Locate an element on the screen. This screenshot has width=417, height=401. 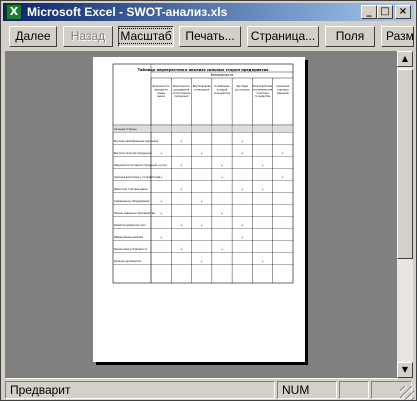
row-label: Финансовая устойчивость is located at coordinates (131, 249).